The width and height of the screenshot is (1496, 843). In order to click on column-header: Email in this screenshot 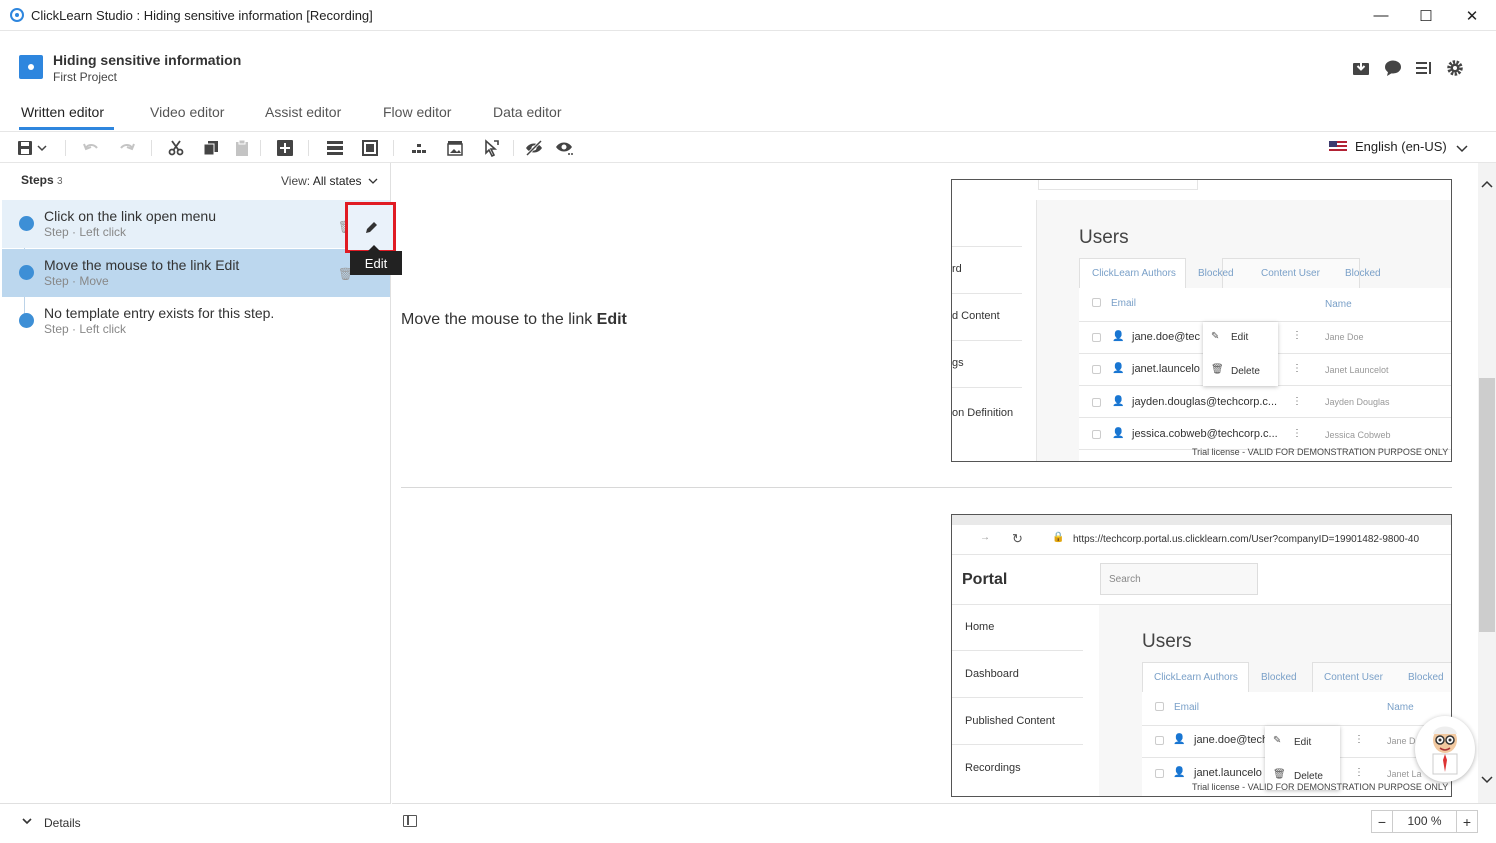, I will do `click(1124, 303)`.